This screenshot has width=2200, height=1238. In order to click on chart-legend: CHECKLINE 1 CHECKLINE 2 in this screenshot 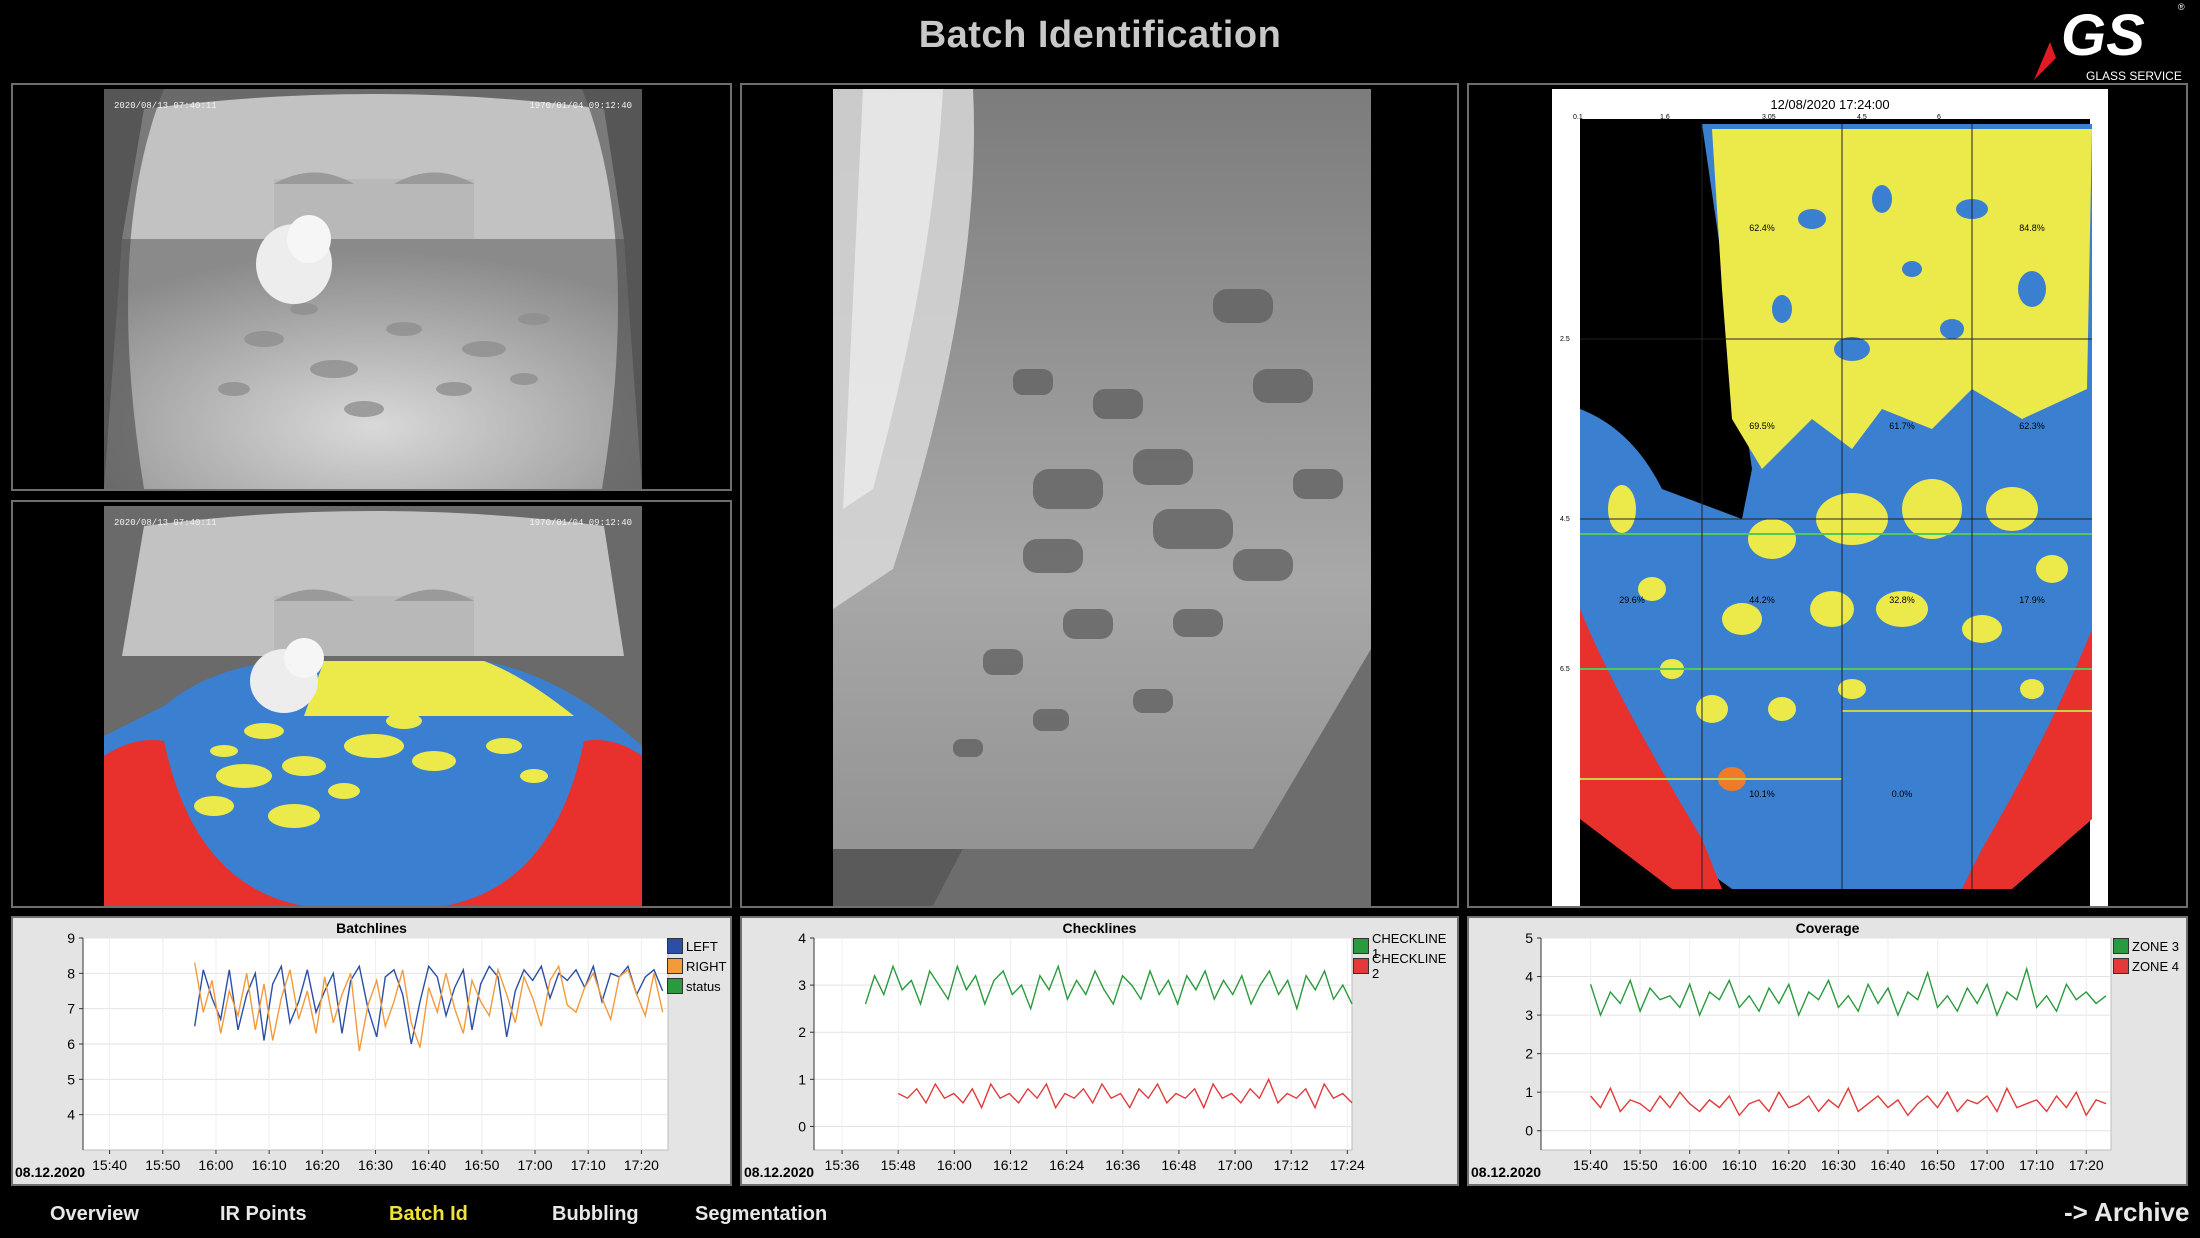, I will do `click(1405, 956)`.